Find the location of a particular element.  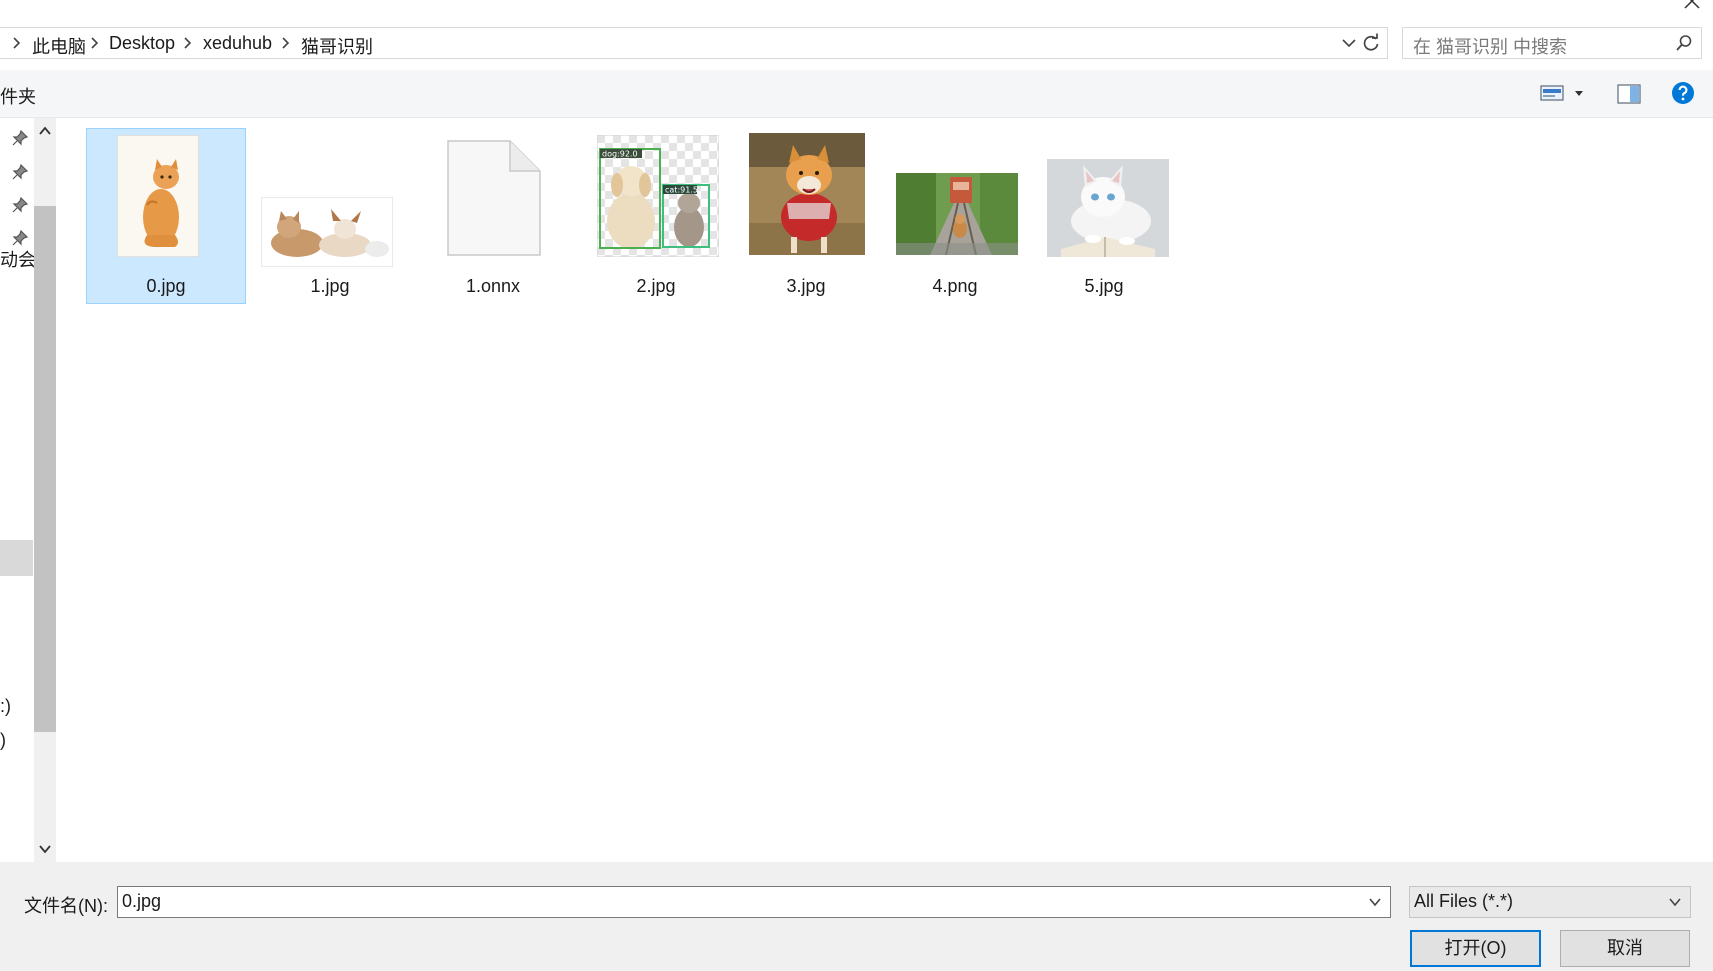

scroll-up-icon is located at coordinates (45, 131).